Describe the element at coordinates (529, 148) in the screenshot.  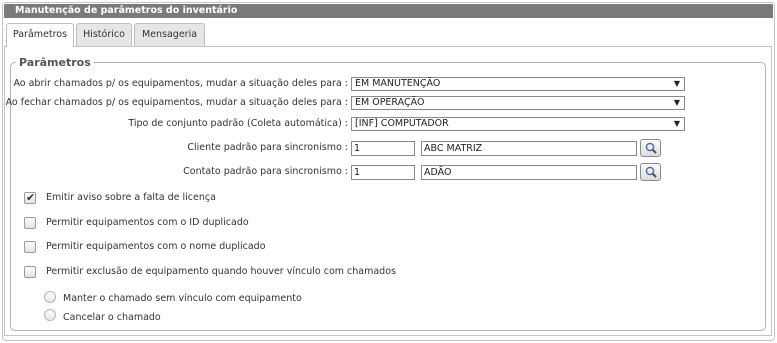
I see `cliente-name-input: ABC MATRIZ` at that location.